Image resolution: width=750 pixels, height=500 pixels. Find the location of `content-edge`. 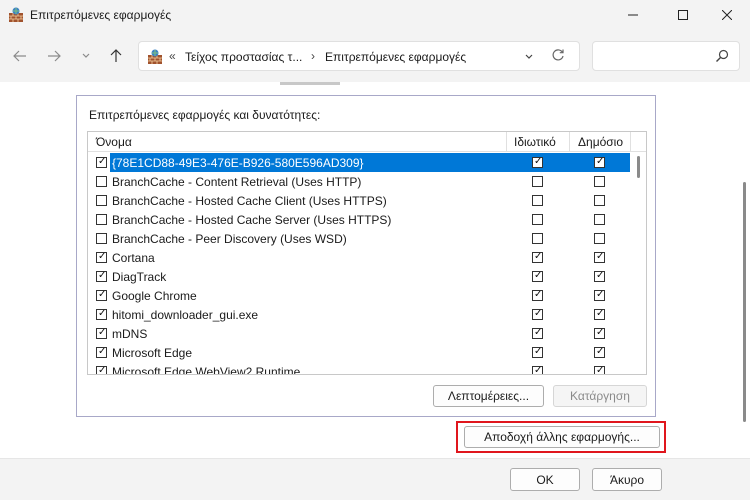

content-edge is located at coordinates (310, 83).